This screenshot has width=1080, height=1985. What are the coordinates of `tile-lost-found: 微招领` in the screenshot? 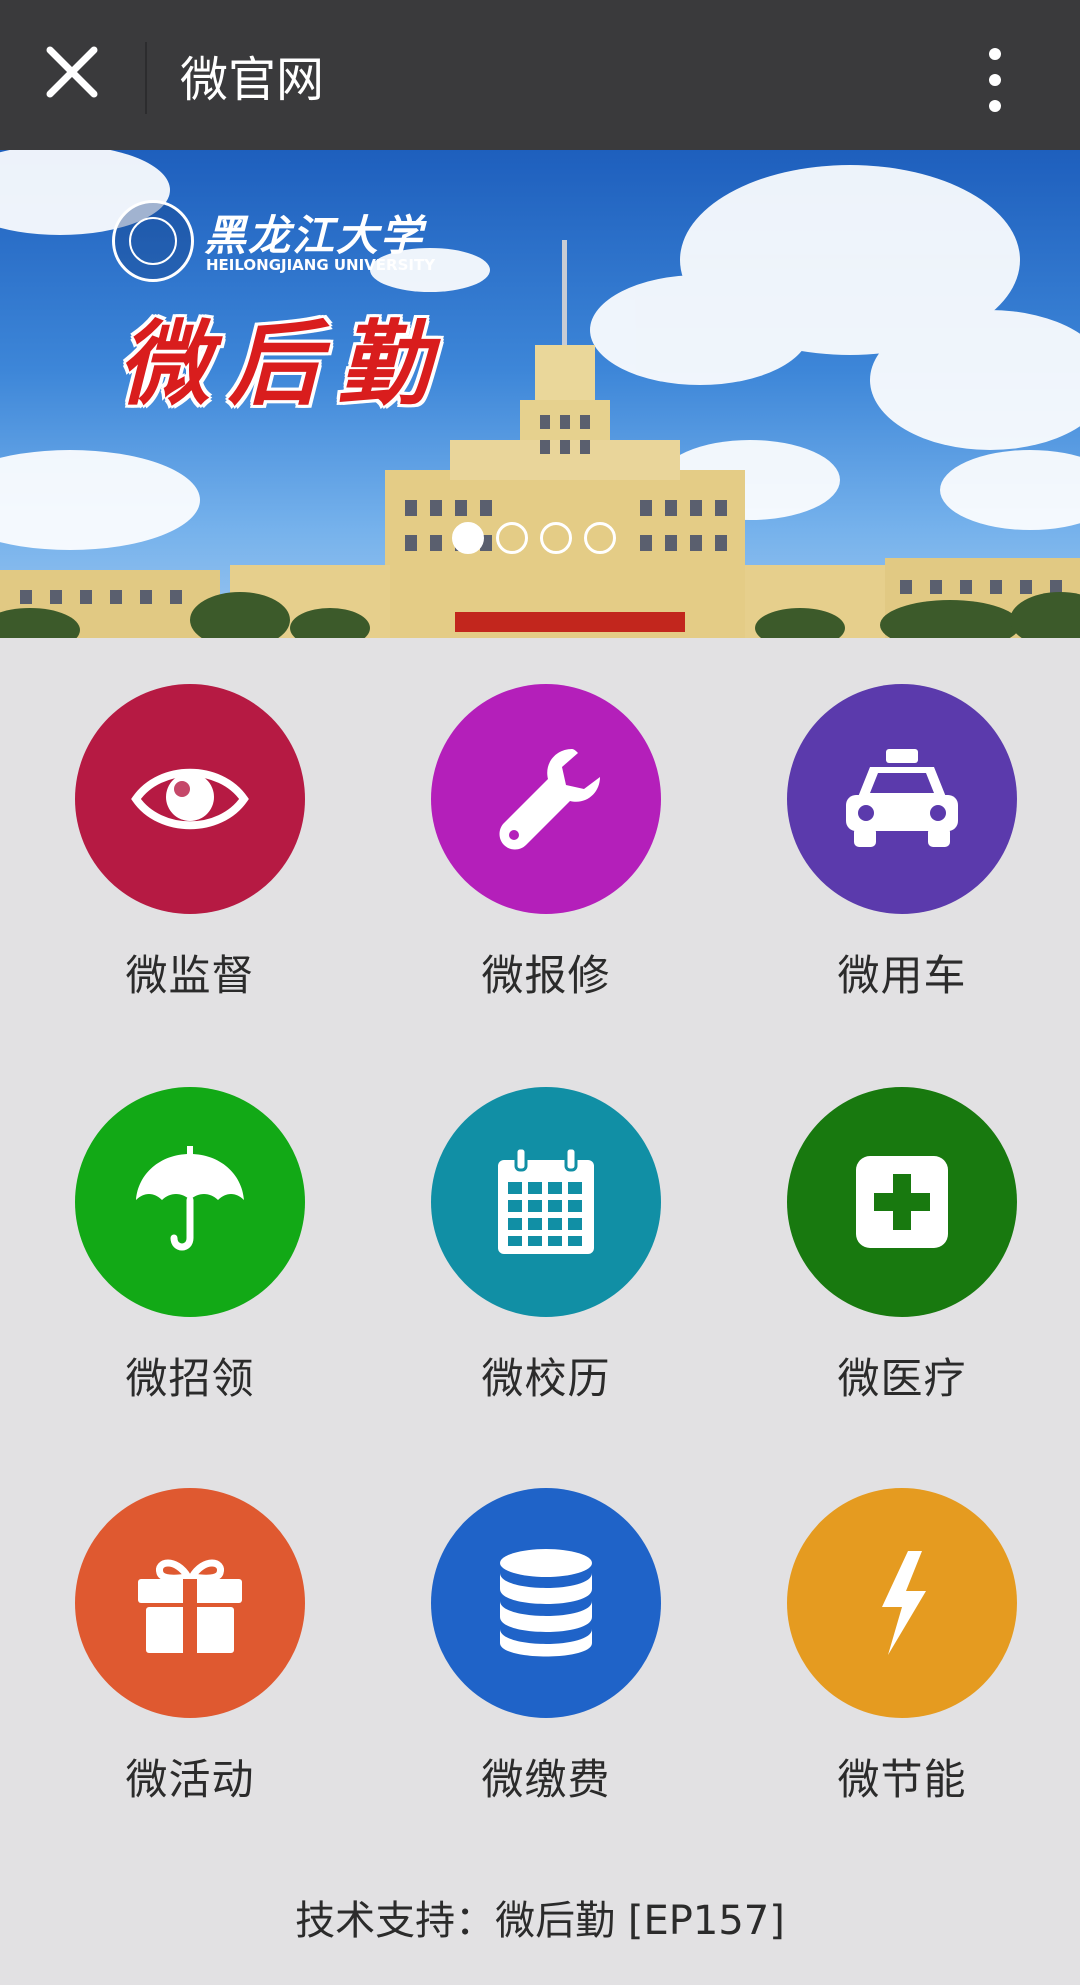 It's located at (190, 1247).